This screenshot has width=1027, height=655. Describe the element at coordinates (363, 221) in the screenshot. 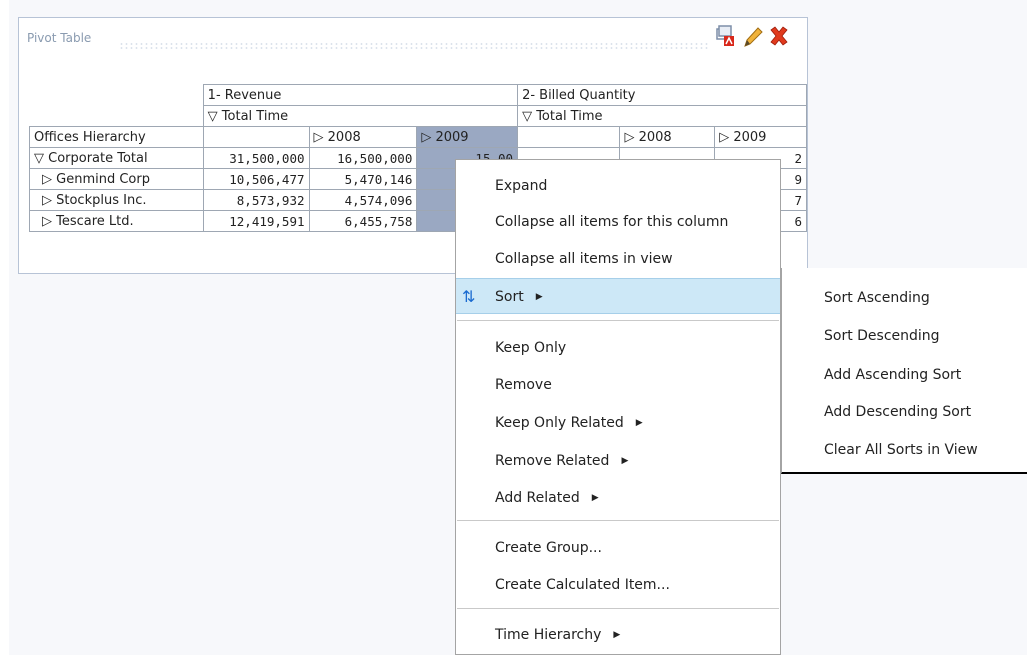

I see `value-cell: 6,455,758` at that location.